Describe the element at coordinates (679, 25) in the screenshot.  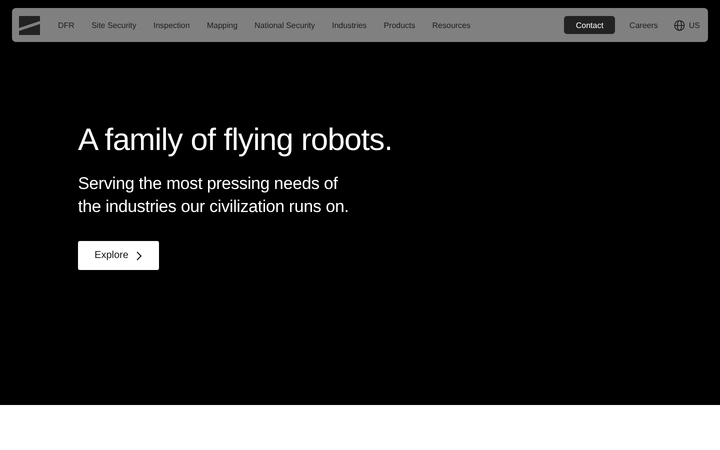
I see `globe-icon` at that location.